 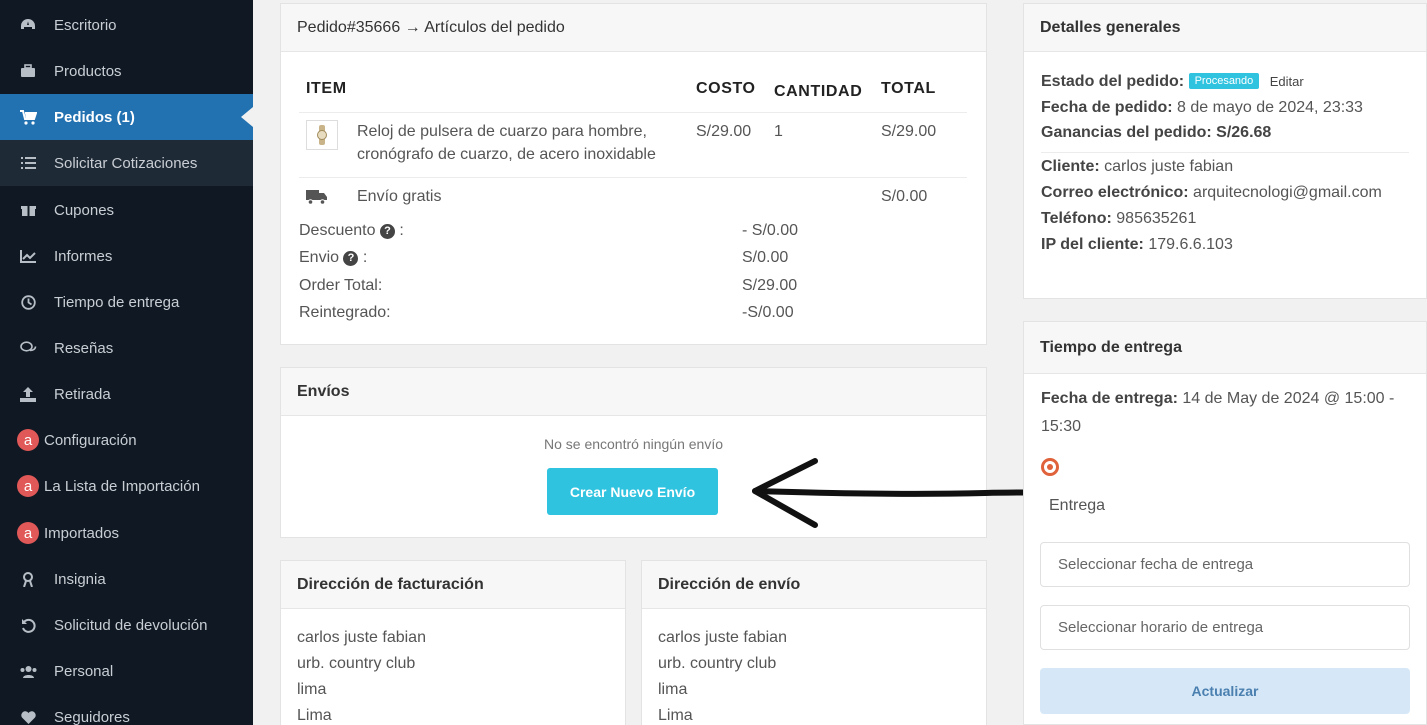 I want to click on discount-row: Descuento ? :, so click(x=351, y=230).